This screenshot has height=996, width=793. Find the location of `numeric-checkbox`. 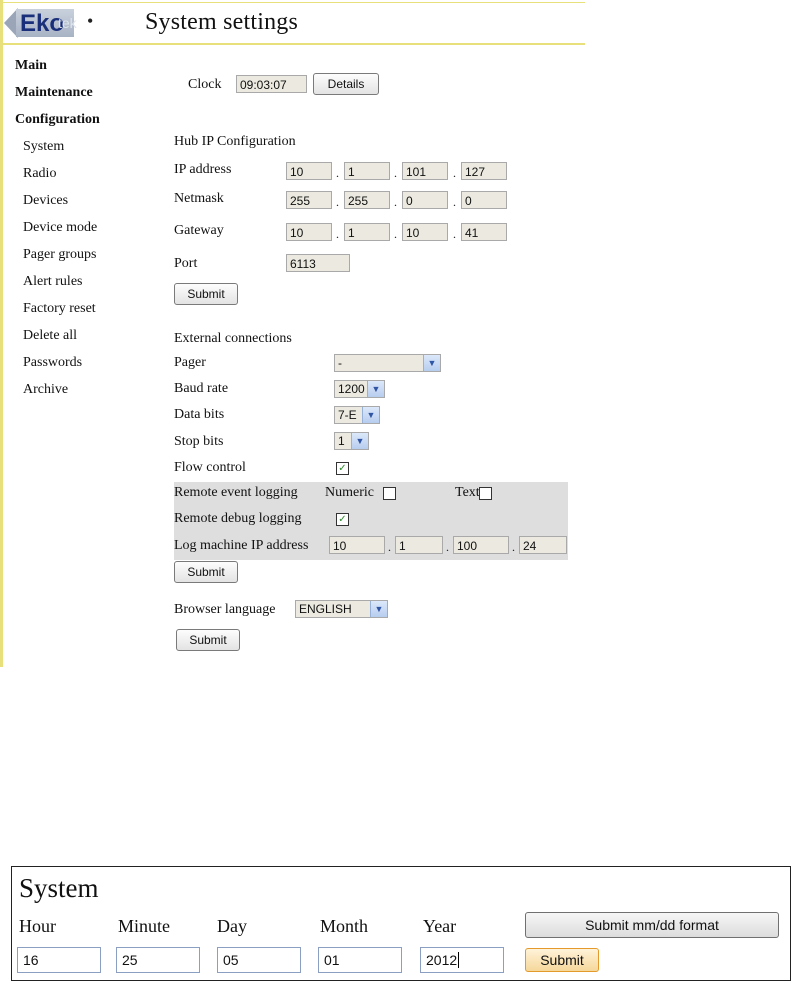

numeric-checkbox is located at coordinates (389, 493).